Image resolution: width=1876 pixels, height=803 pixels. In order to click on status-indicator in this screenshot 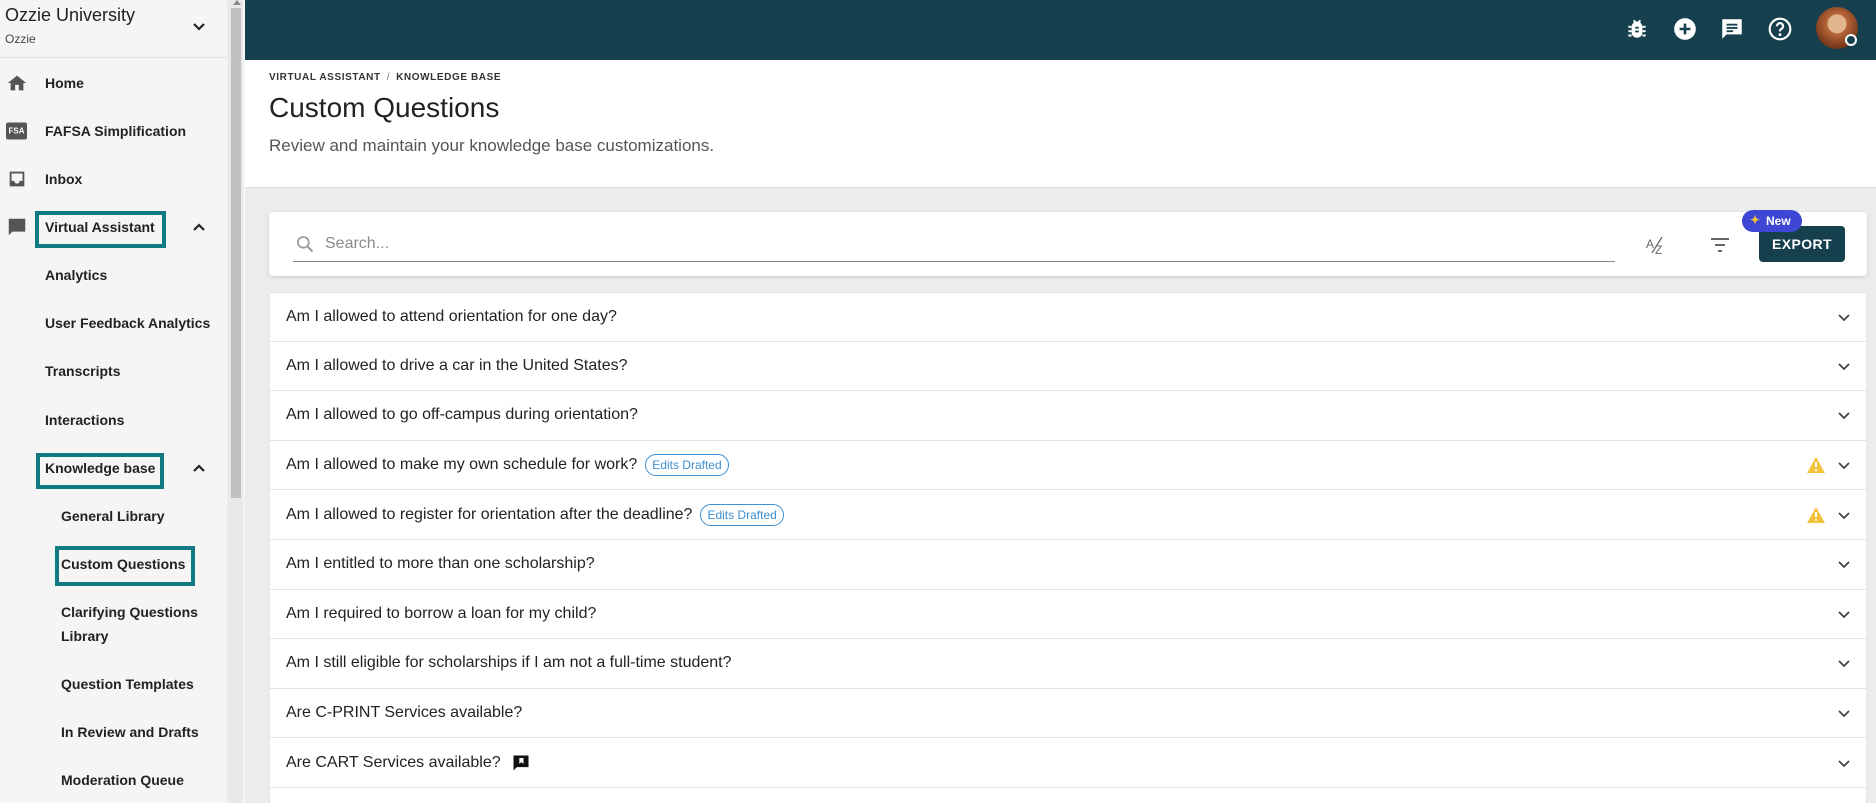, I will do `click(1851, 40)`.